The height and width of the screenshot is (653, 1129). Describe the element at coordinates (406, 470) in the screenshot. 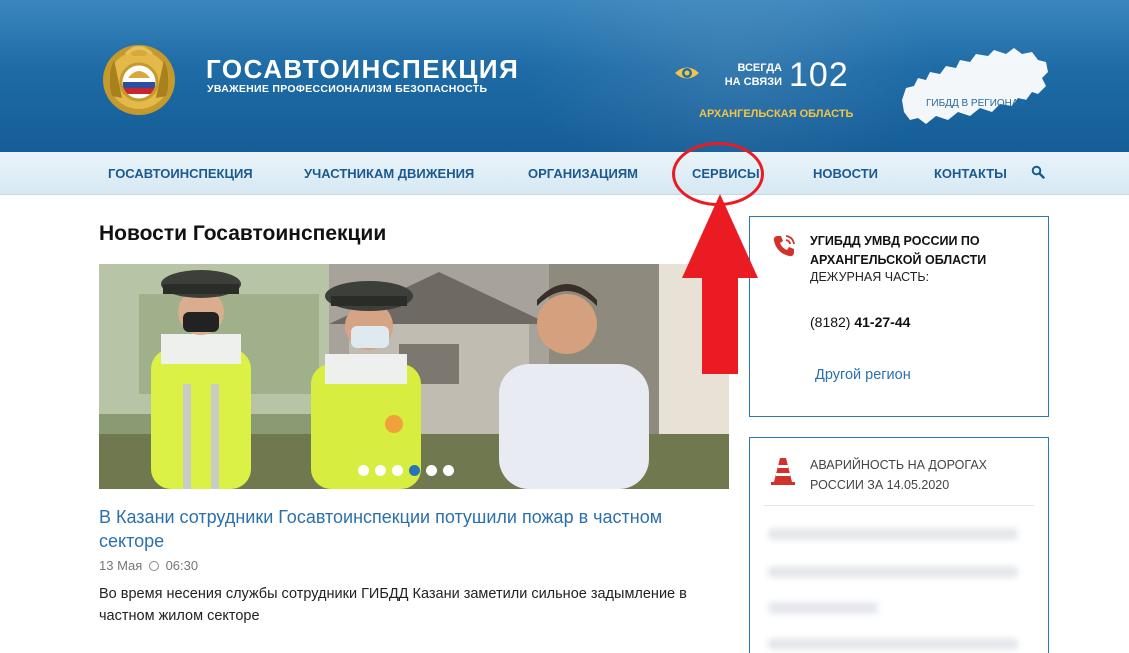

I see `slider-dots` at that location.